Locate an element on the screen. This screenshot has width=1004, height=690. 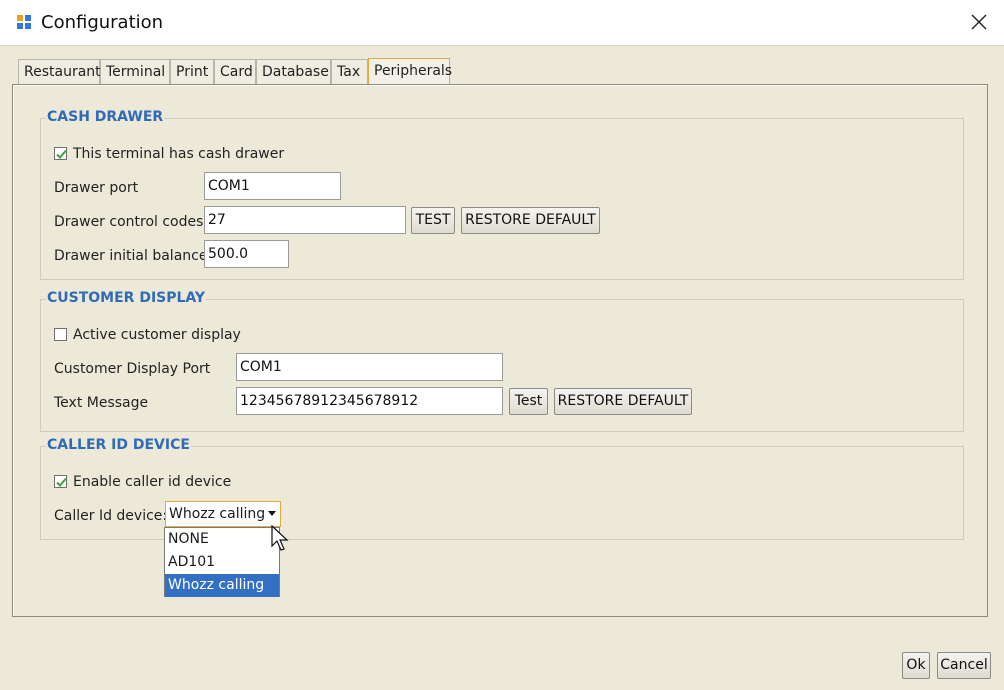
chevron-down-icon is located at coordinates (272, 513).